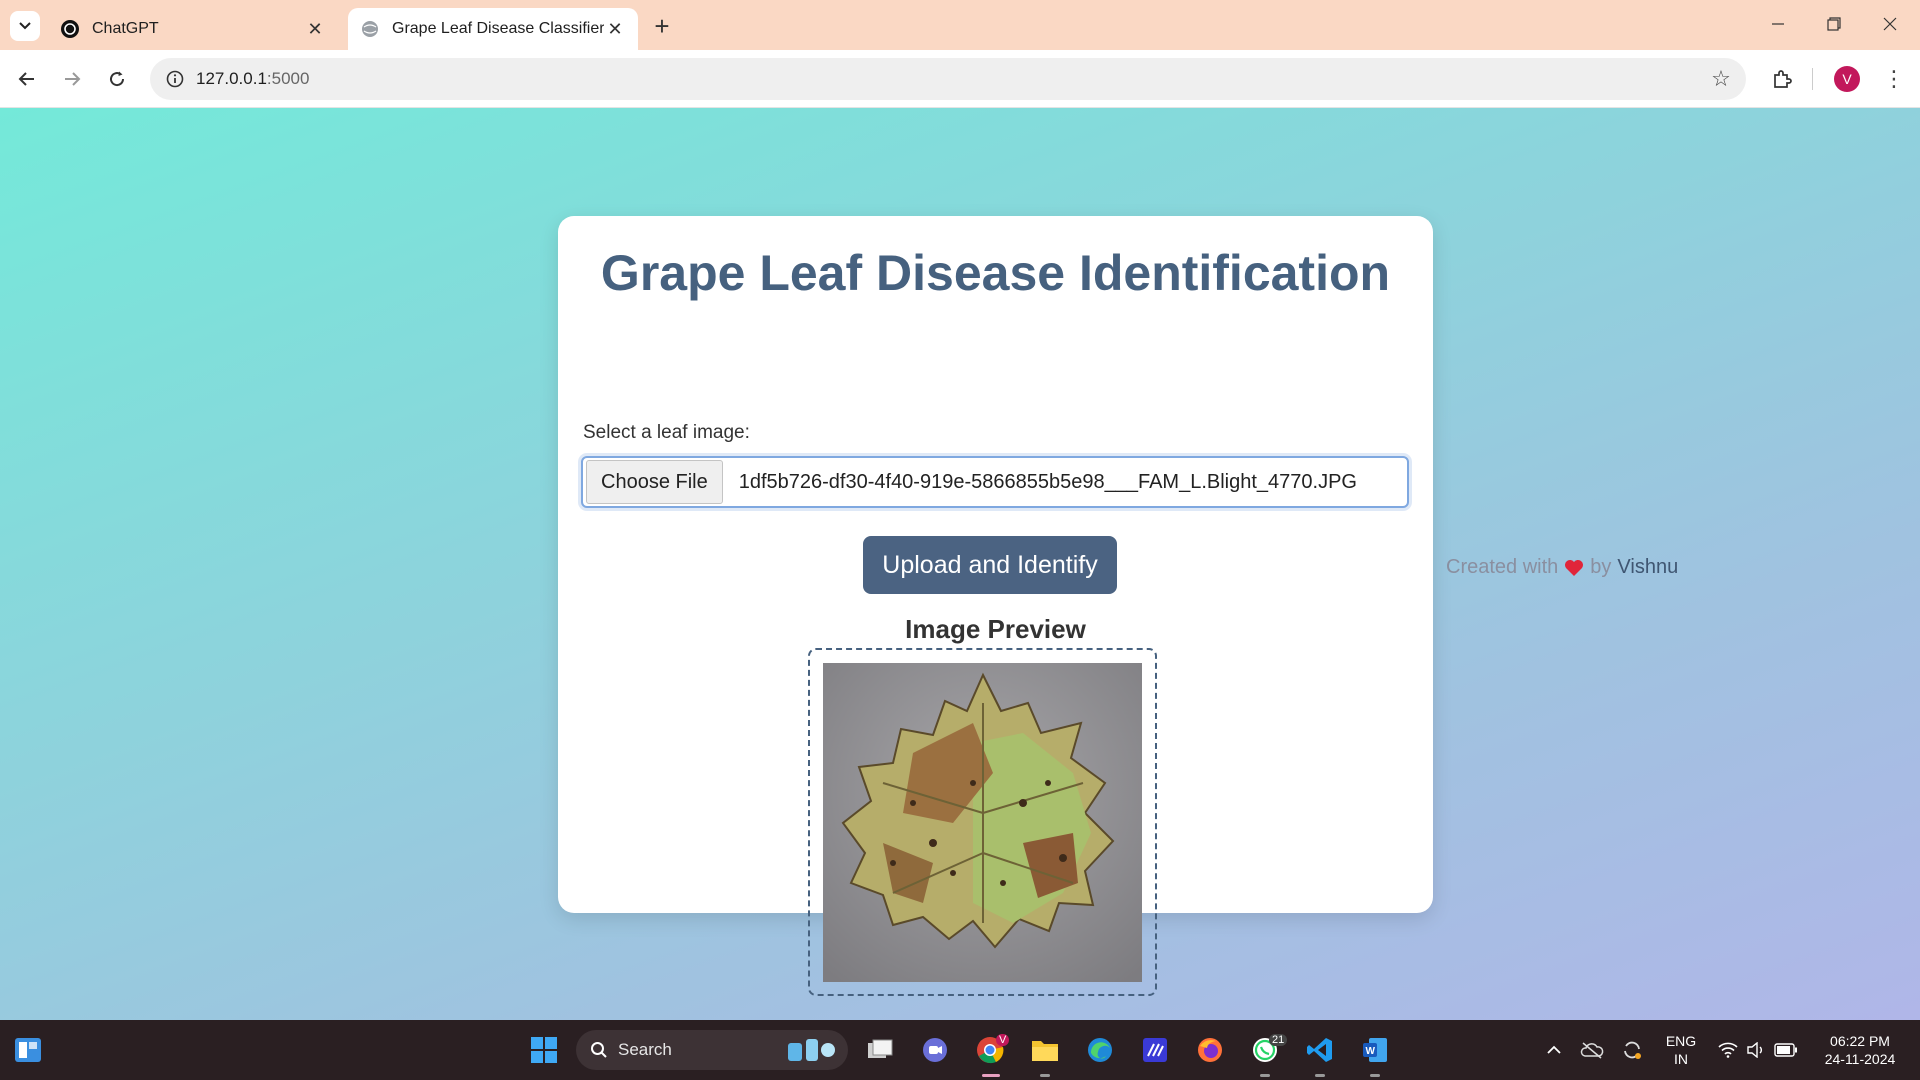 The height and width of the screenshot is (1080, 1920). I want to click on notes-app-icon, so click(1155, 1050).